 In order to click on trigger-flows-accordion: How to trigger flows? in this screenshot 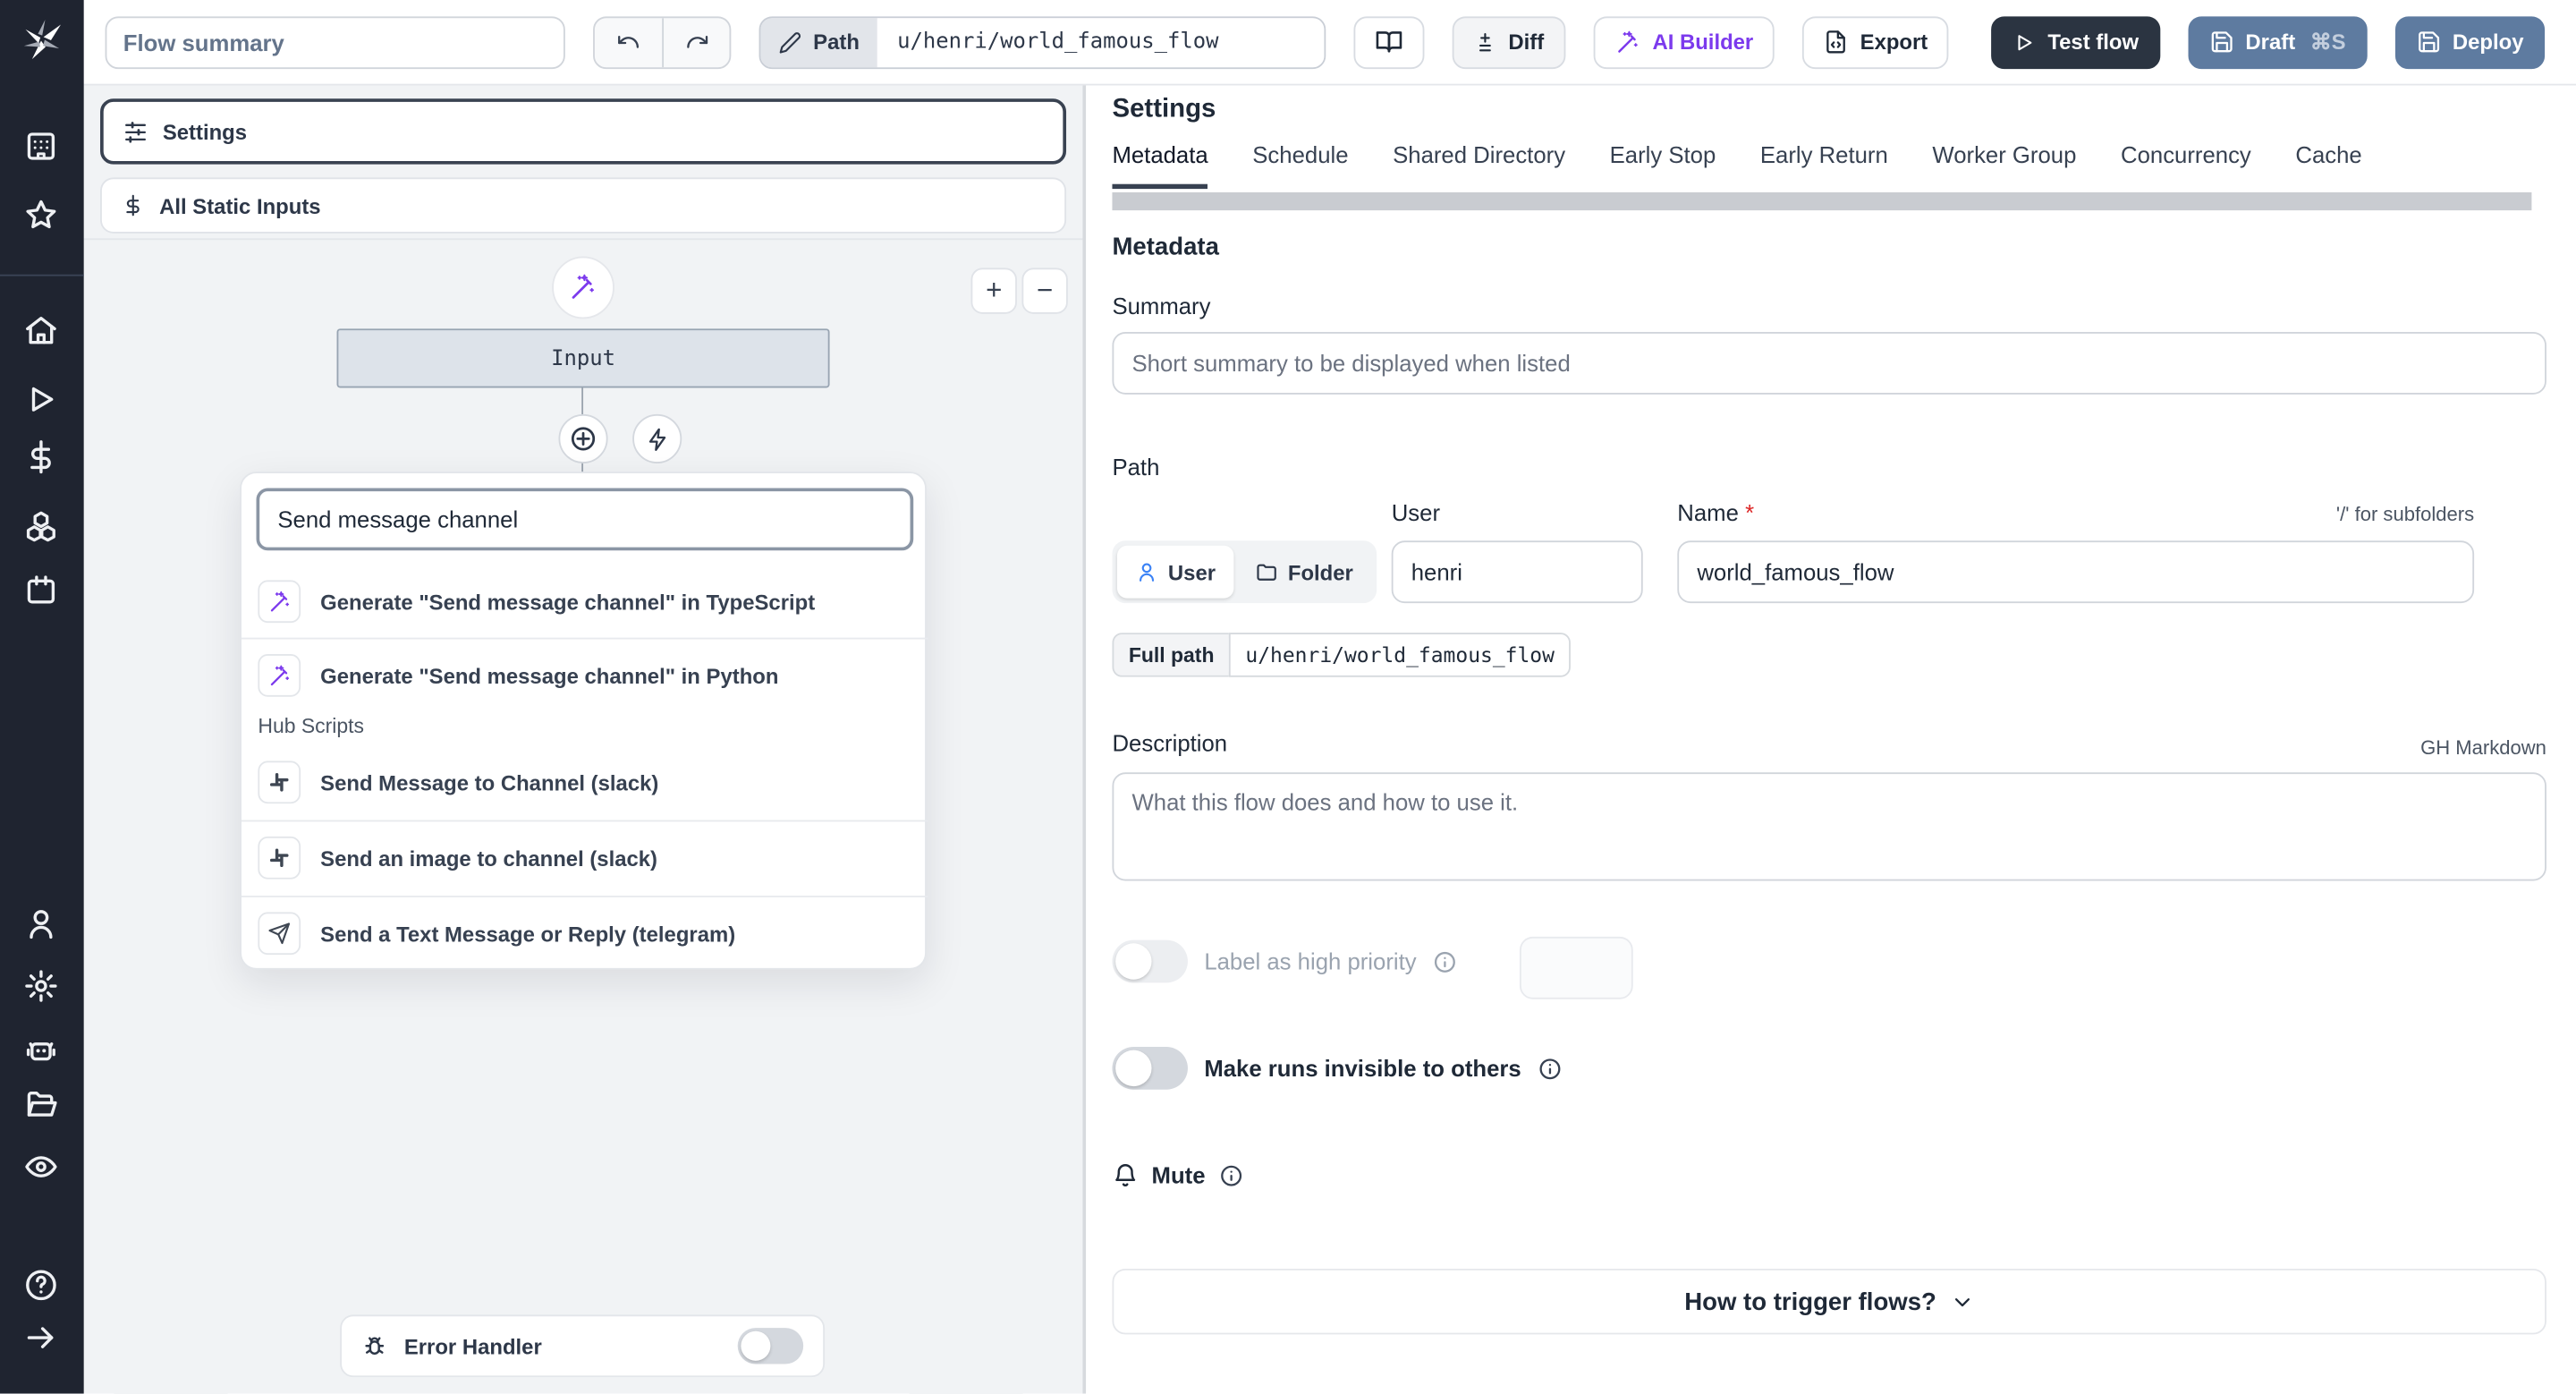, I will do `click(1829, 1302)`.